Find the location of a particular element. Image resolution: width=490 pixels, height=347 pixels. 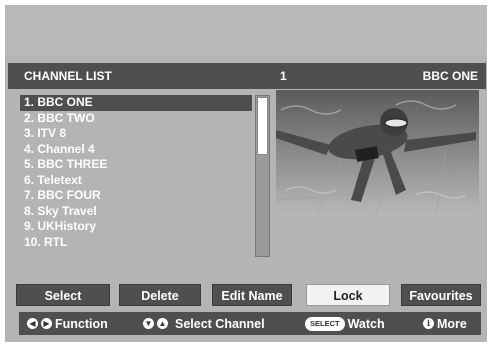

channel-item-7: 7. BBC FOUR is located at coordinates (136, 196).